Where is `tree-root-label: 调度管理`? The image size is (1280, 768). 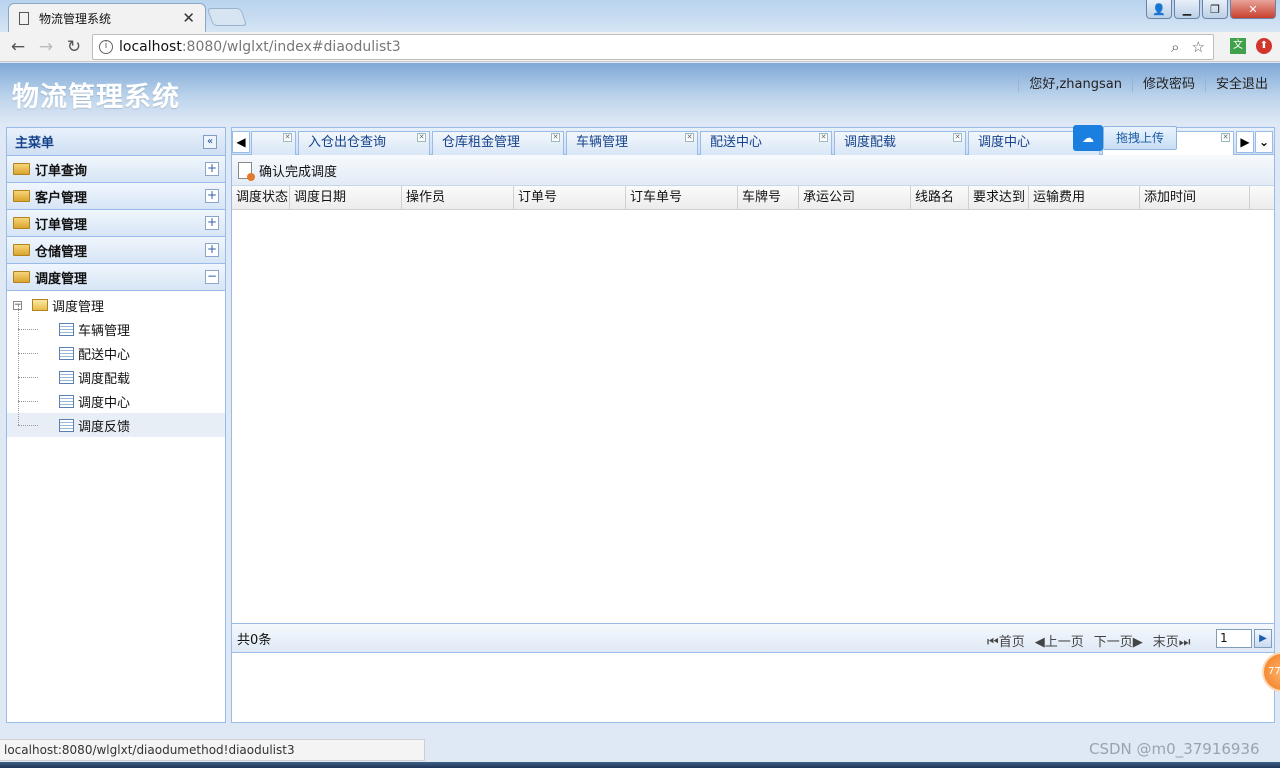
tree-root-label: 调度管理 is located at coordinates (78, 307).